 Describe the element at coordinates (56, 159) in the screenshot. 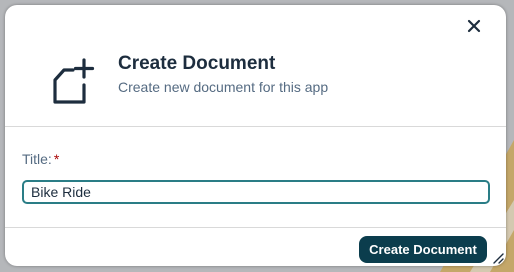

I see `required-marker: *` at that location.